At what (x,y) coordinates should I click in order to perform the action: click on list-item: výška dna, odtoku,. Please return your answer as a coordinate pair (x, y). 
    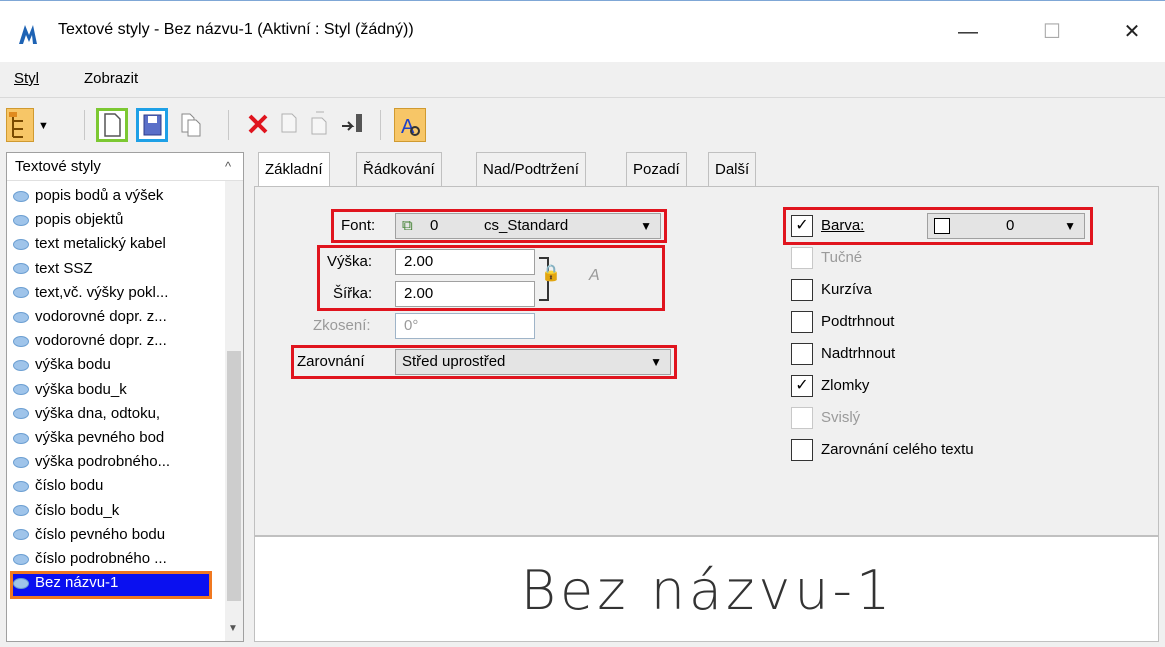
    Looking at the image, I should click on (116, 416).